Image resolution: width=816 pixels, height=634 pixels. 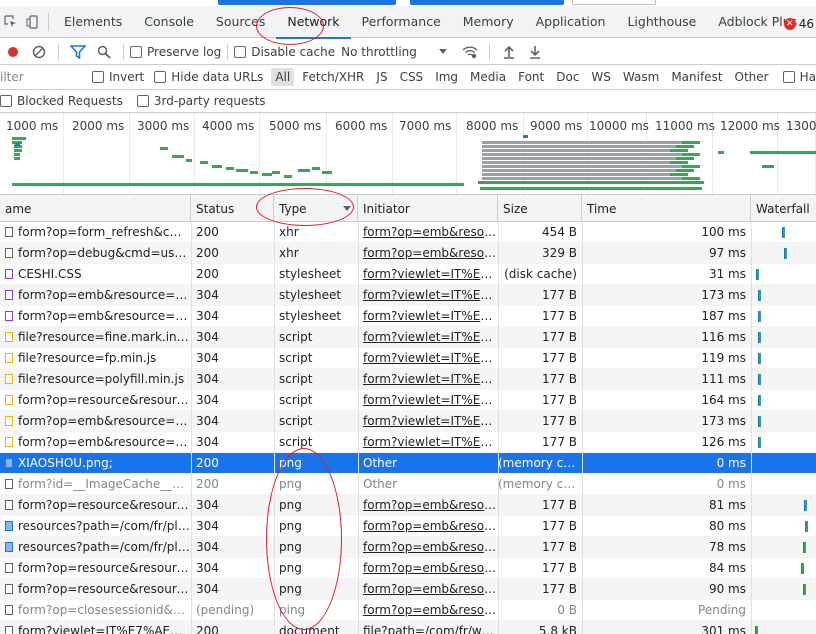 I want to click on hide-data-urls-checkbox: Hide data URLs, so click(x=208, y=77).